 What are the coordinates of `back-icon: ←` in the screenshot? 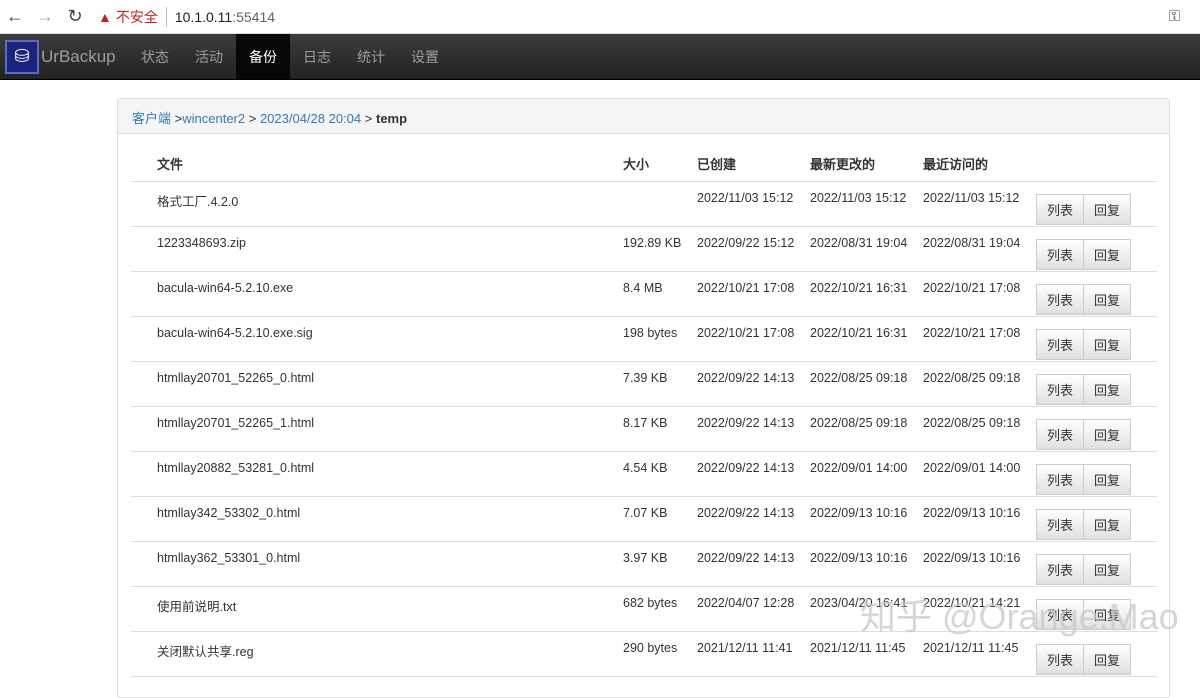 It's located at (15, 16).